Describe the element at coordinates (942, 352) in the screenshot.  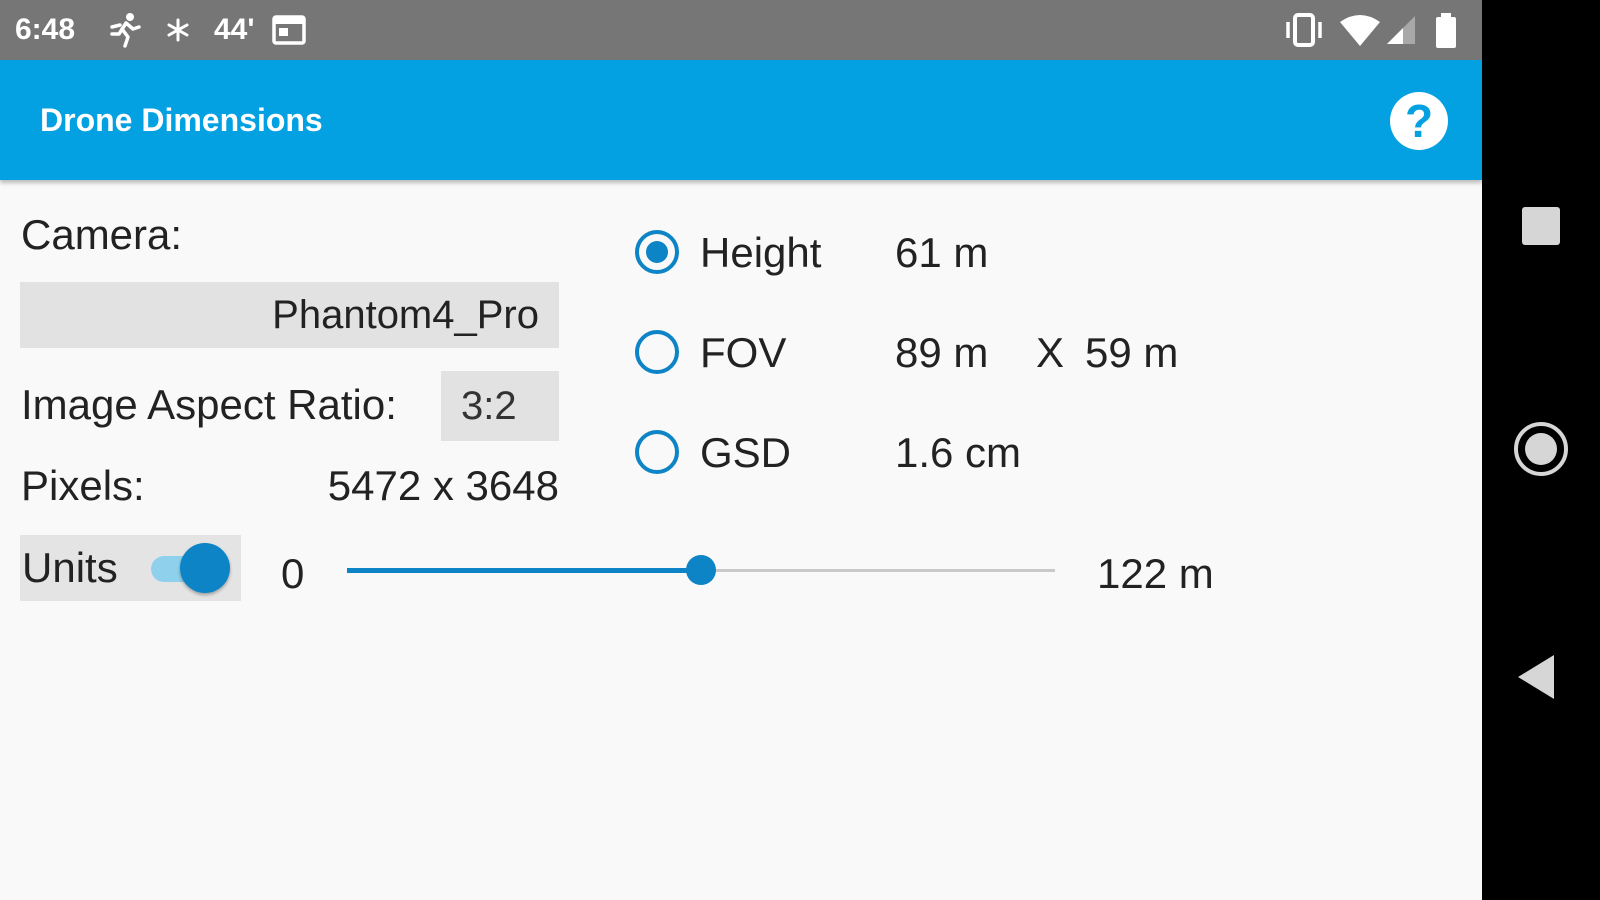
I see `option-fov-width: 89 m` at that location.